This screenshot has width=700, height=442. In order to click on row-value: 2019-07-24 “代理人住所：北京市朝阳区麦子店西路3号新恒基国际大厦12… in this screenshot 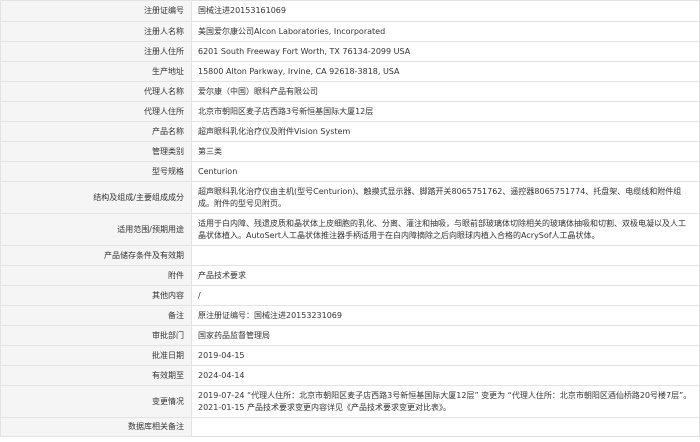, I will do `click(445, 401)`.